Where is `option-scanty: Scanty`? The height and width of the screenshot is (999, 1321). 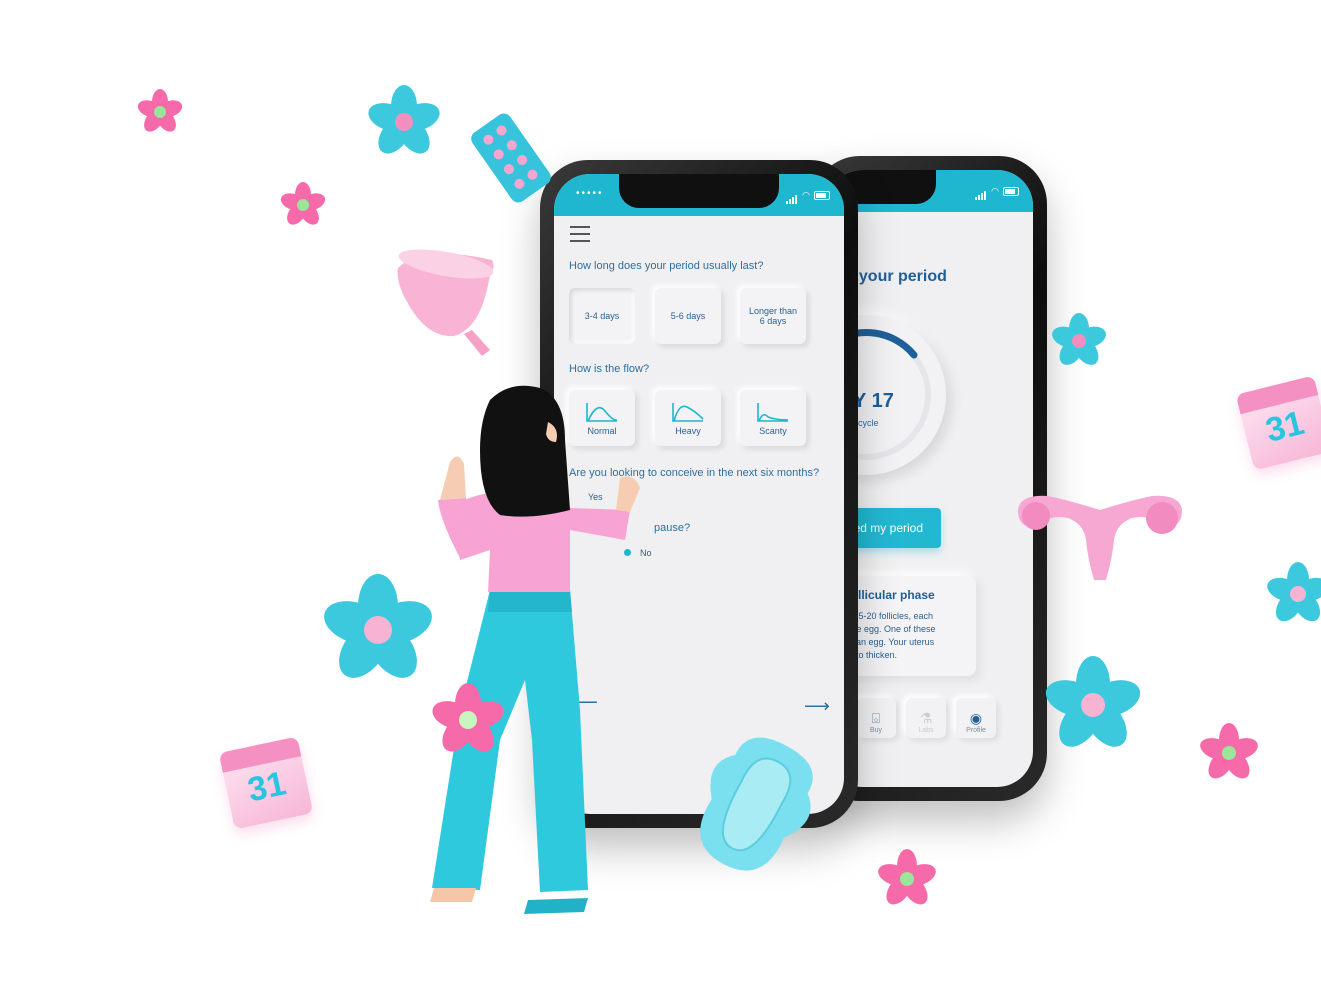 option-scanty: Scanty is located at coordinates (773, 418).